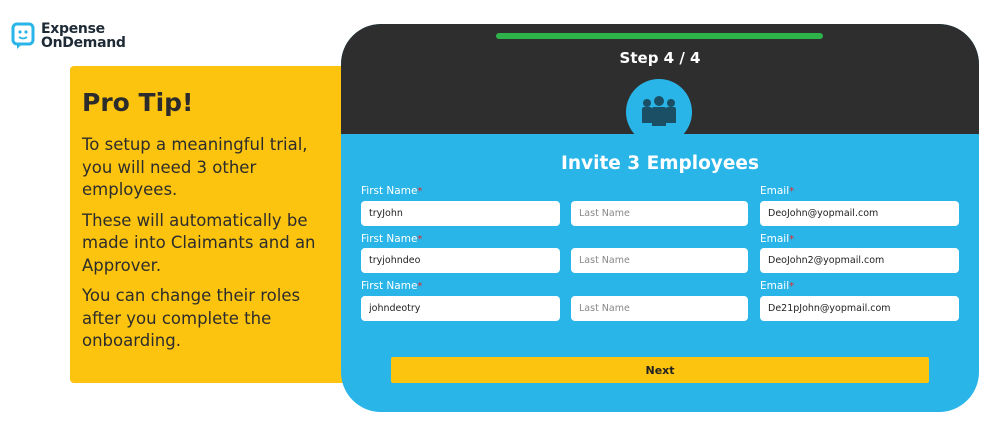 This screenshot has width=1000, height=422. Describe the element at coordinates (23, 35) in the screenshot. I see `logo-icon` at that location.